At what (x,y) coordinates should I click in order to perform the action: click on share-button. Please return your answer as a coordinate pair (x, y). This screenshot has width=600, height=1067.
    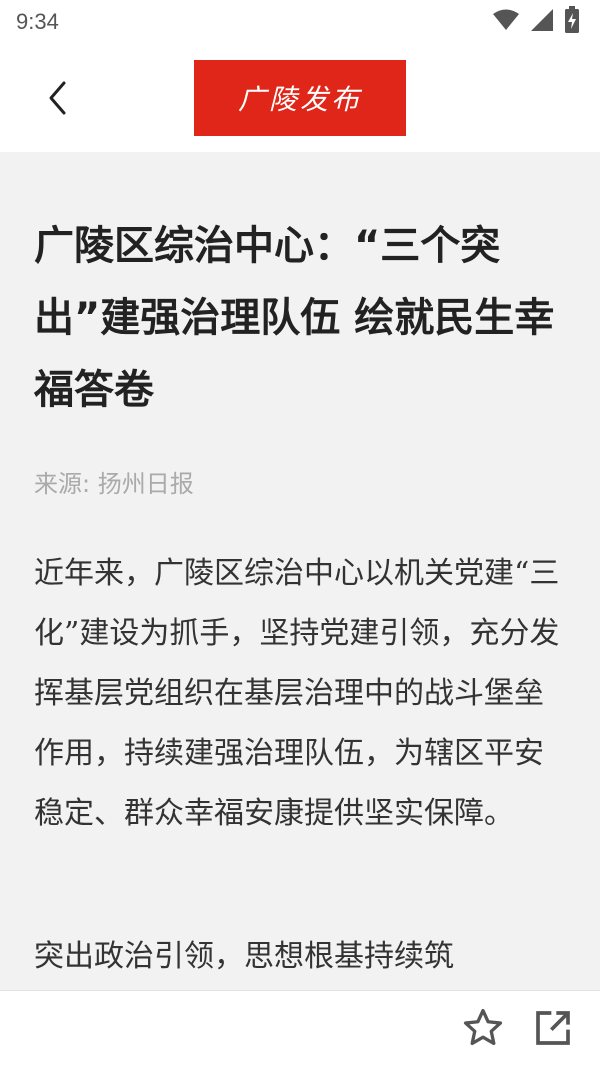
    Looking at the image, I should click on (553, 1030).